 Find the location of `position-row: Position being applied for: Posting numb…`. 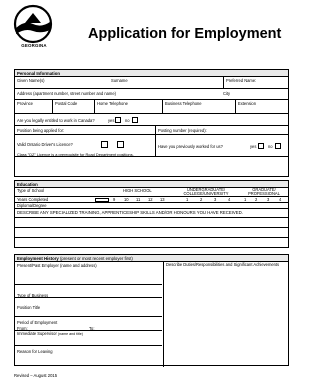

position-row: Position being applied for: Posting numb… is located at coordinates (151, 130).